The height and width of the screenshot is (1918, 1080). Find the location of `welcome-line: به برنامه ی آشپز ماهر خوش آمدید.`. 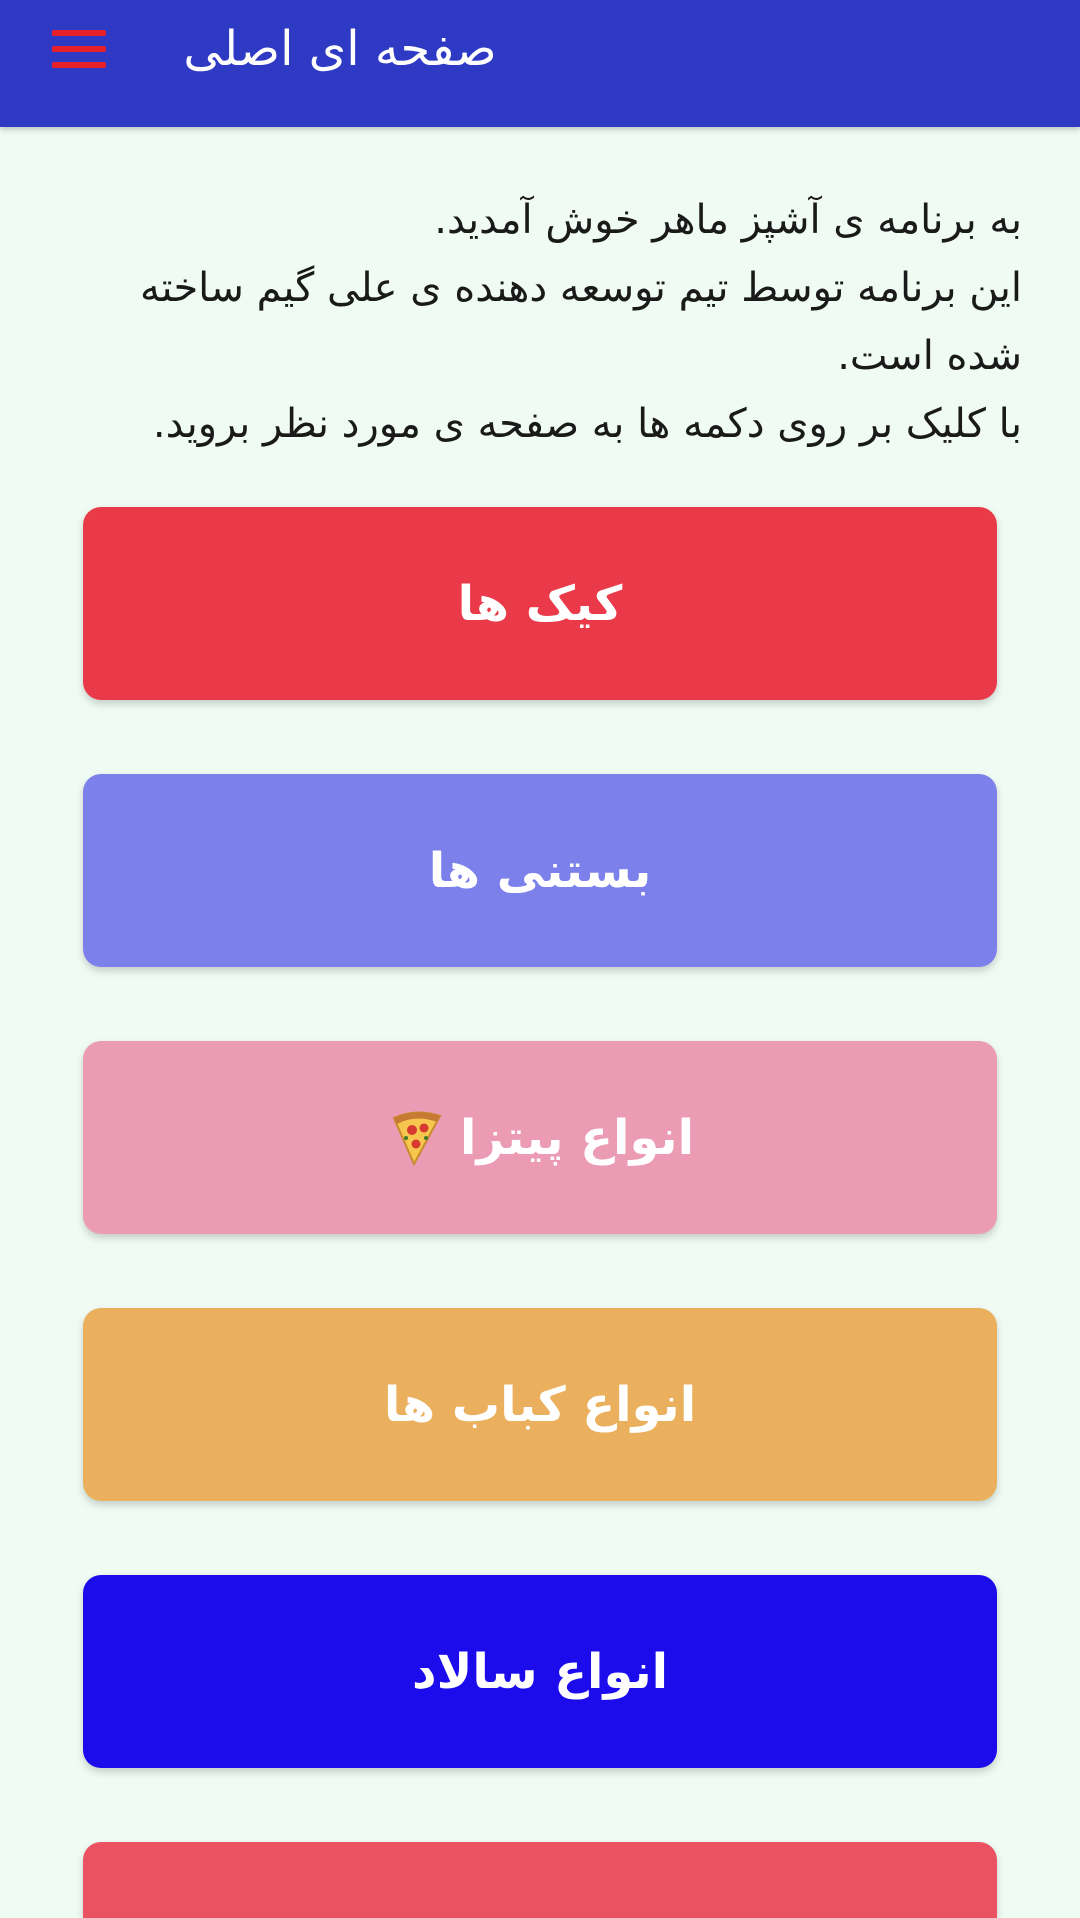

welcome-line: به برنامه ی آشپز ماهر خوش آمدید. is located at coordinates (728, 220).